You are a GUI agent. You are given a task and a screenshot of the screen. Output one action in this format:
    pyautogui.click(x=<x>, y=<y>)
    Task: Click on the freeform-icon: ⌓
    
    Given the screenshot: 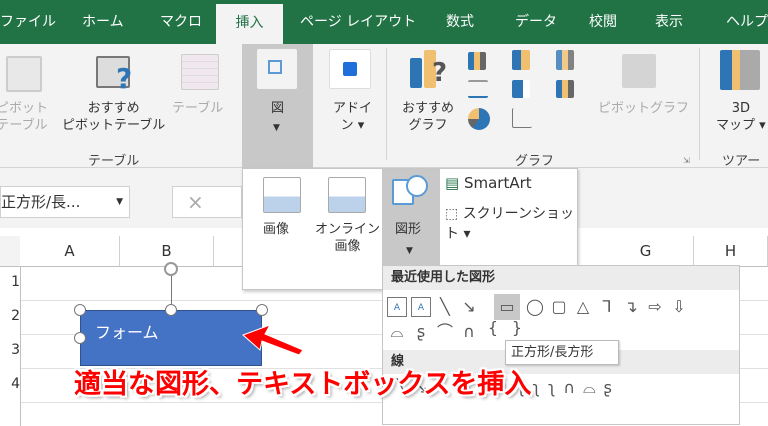 What is the action you would take?
    pyautogui.click(x=397, y=332)
    